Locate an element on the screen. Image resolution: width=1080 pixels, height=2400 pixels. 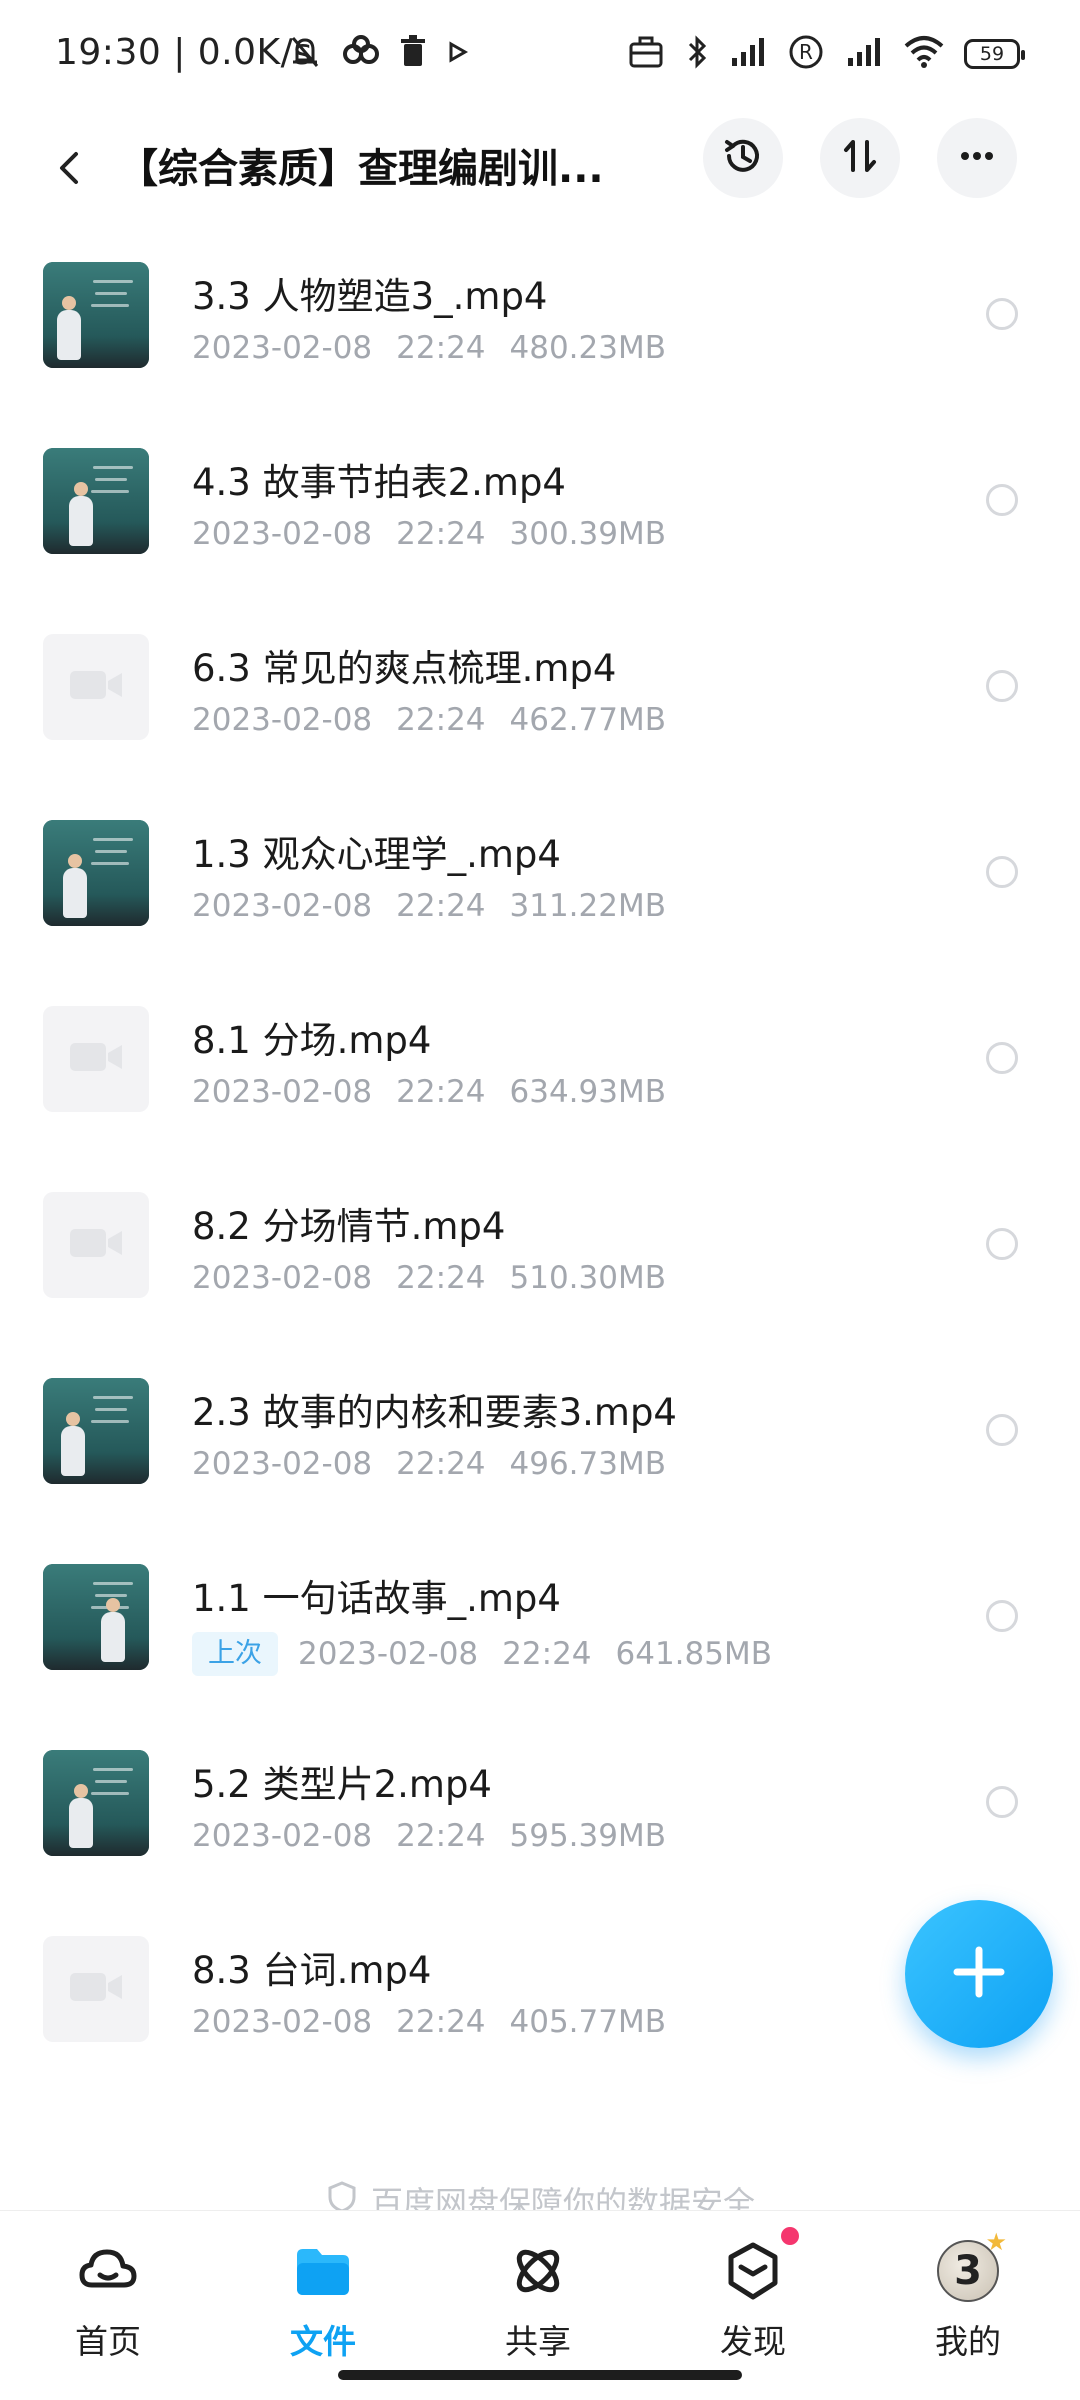
file-meta: 2023-02-08 22:24 480.23MB is located at coordinates (441, 348).